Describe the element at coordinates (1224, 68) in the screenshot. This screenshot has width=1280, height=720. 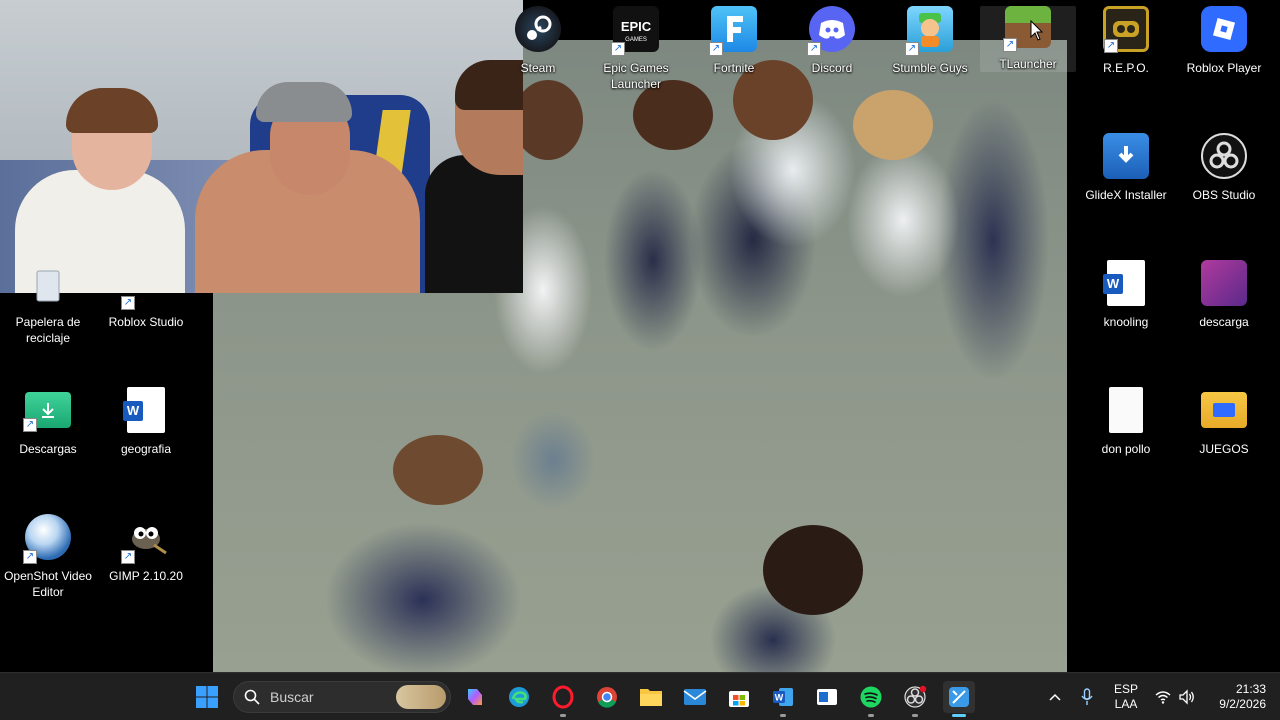
I see `desktop-icon-label: Roblox Player` at that location.